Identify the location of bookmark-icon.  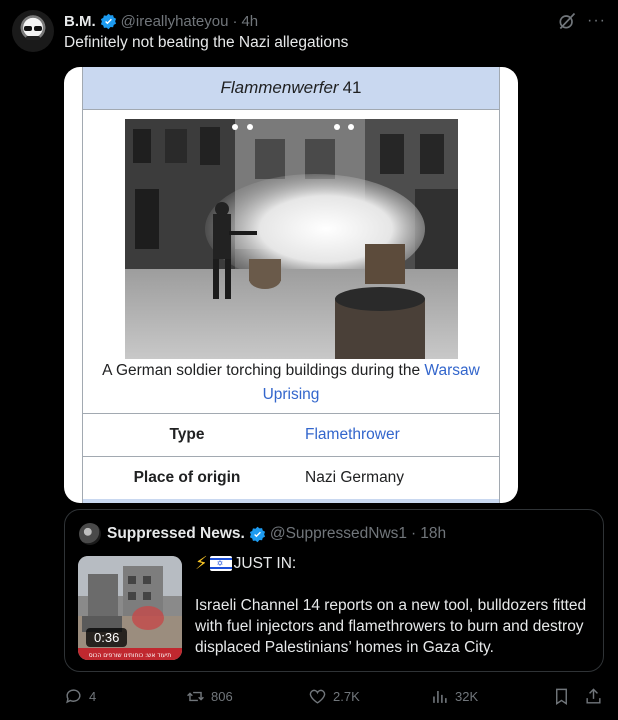
(561, 696).